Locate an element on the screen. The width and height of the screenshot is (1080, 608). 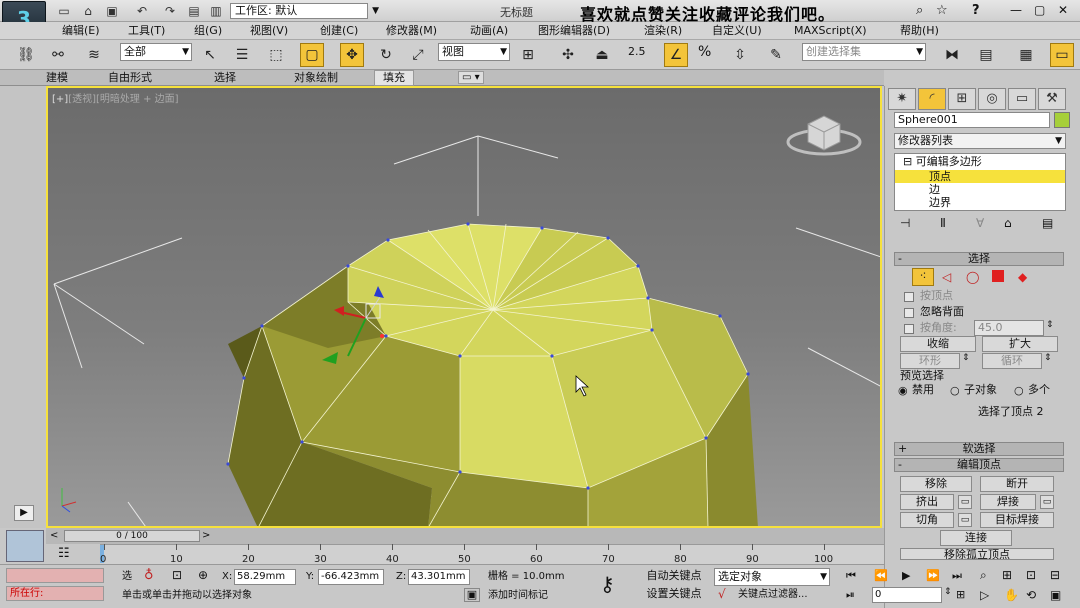
ring-button: 环形 is located at coordinates (930, 361).